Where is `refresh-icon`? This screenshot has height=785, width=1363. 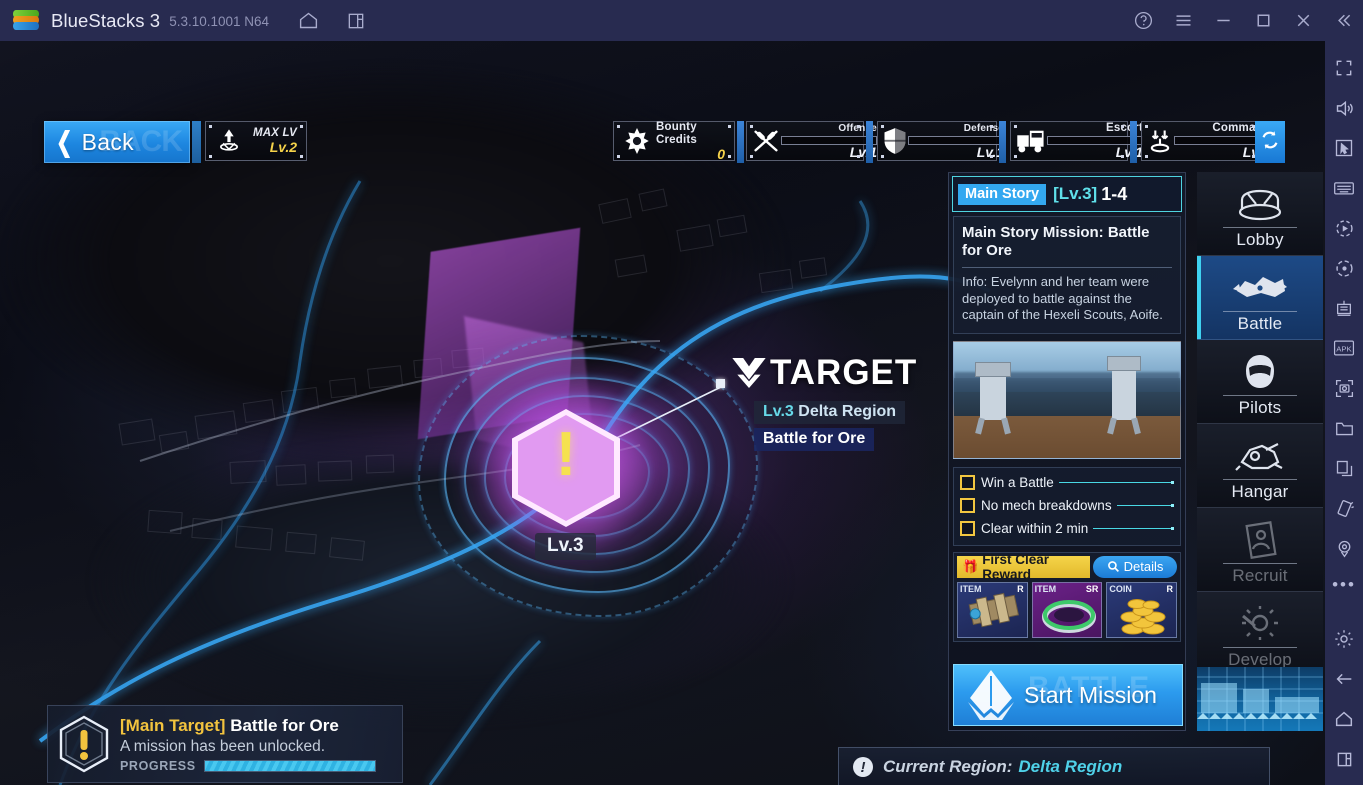
refresh-icon is located at coordinates (1270, 142).